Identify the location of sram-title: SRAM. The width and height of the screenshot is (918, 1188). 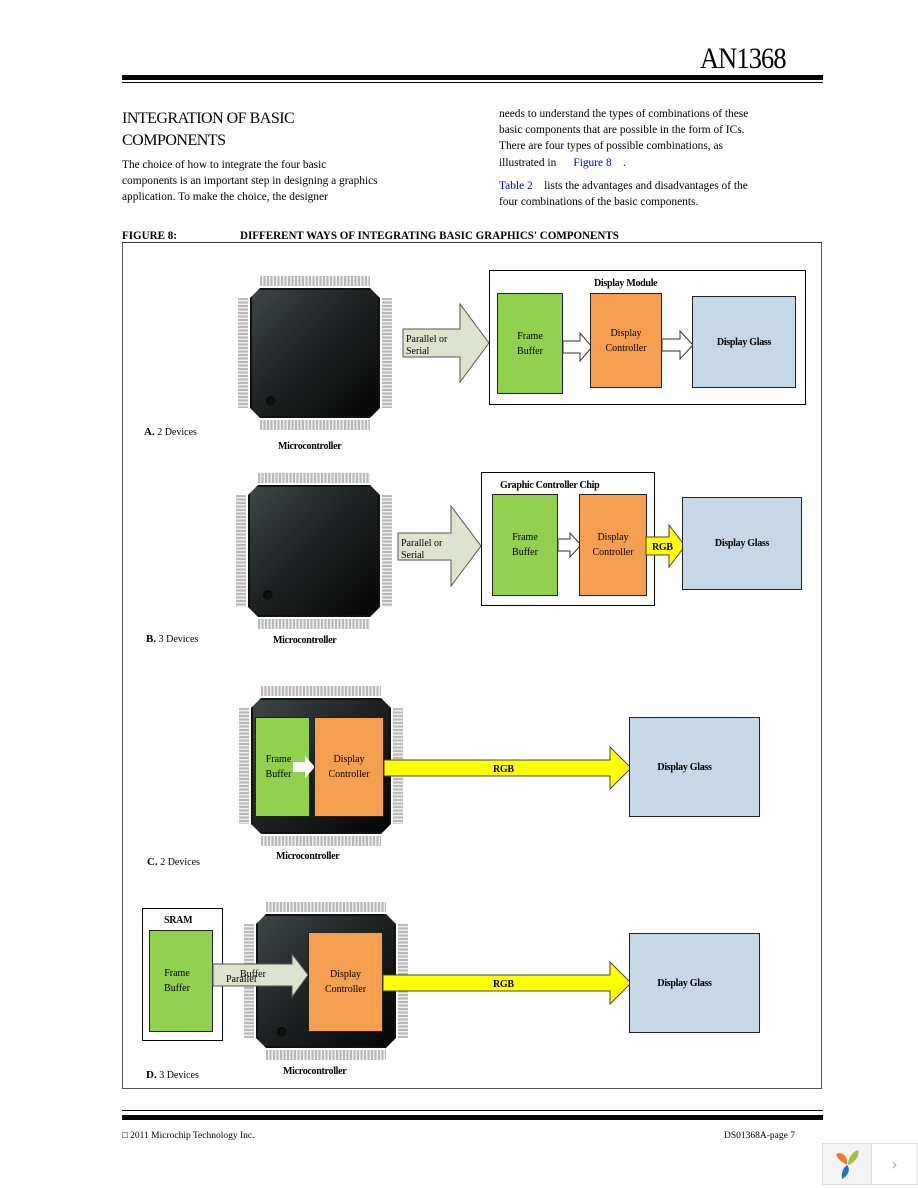
(178, 920).